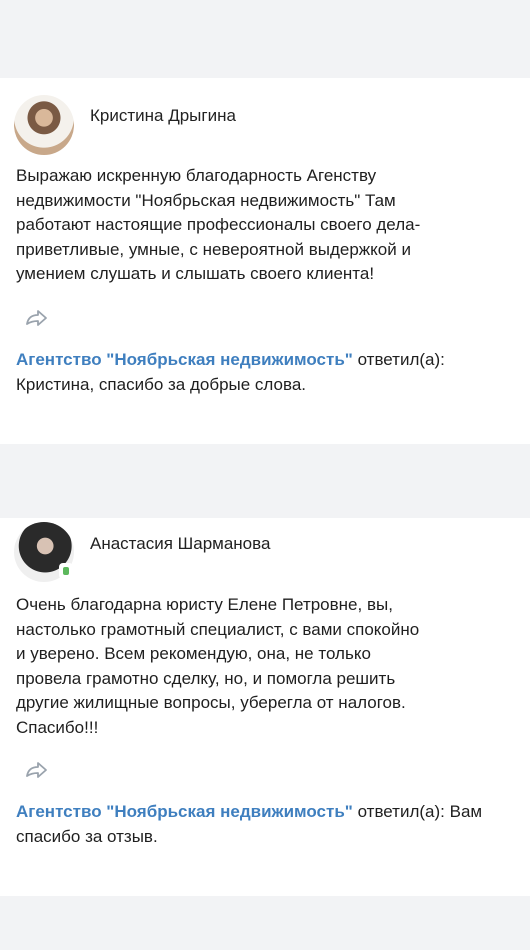 This screenshot has height=950, width=530. Describe the element at coordinates (66, 571) in the screenshot. I see `online-indicator-icon` at that location.